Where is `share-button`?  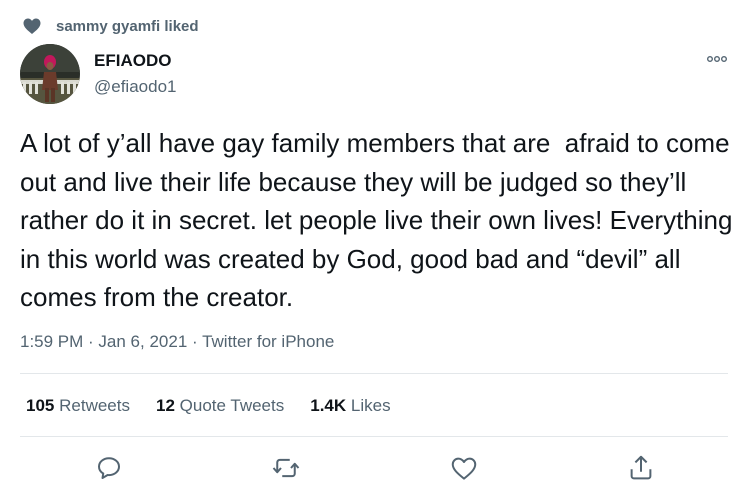 share-button is located at coordinates (641, 468).